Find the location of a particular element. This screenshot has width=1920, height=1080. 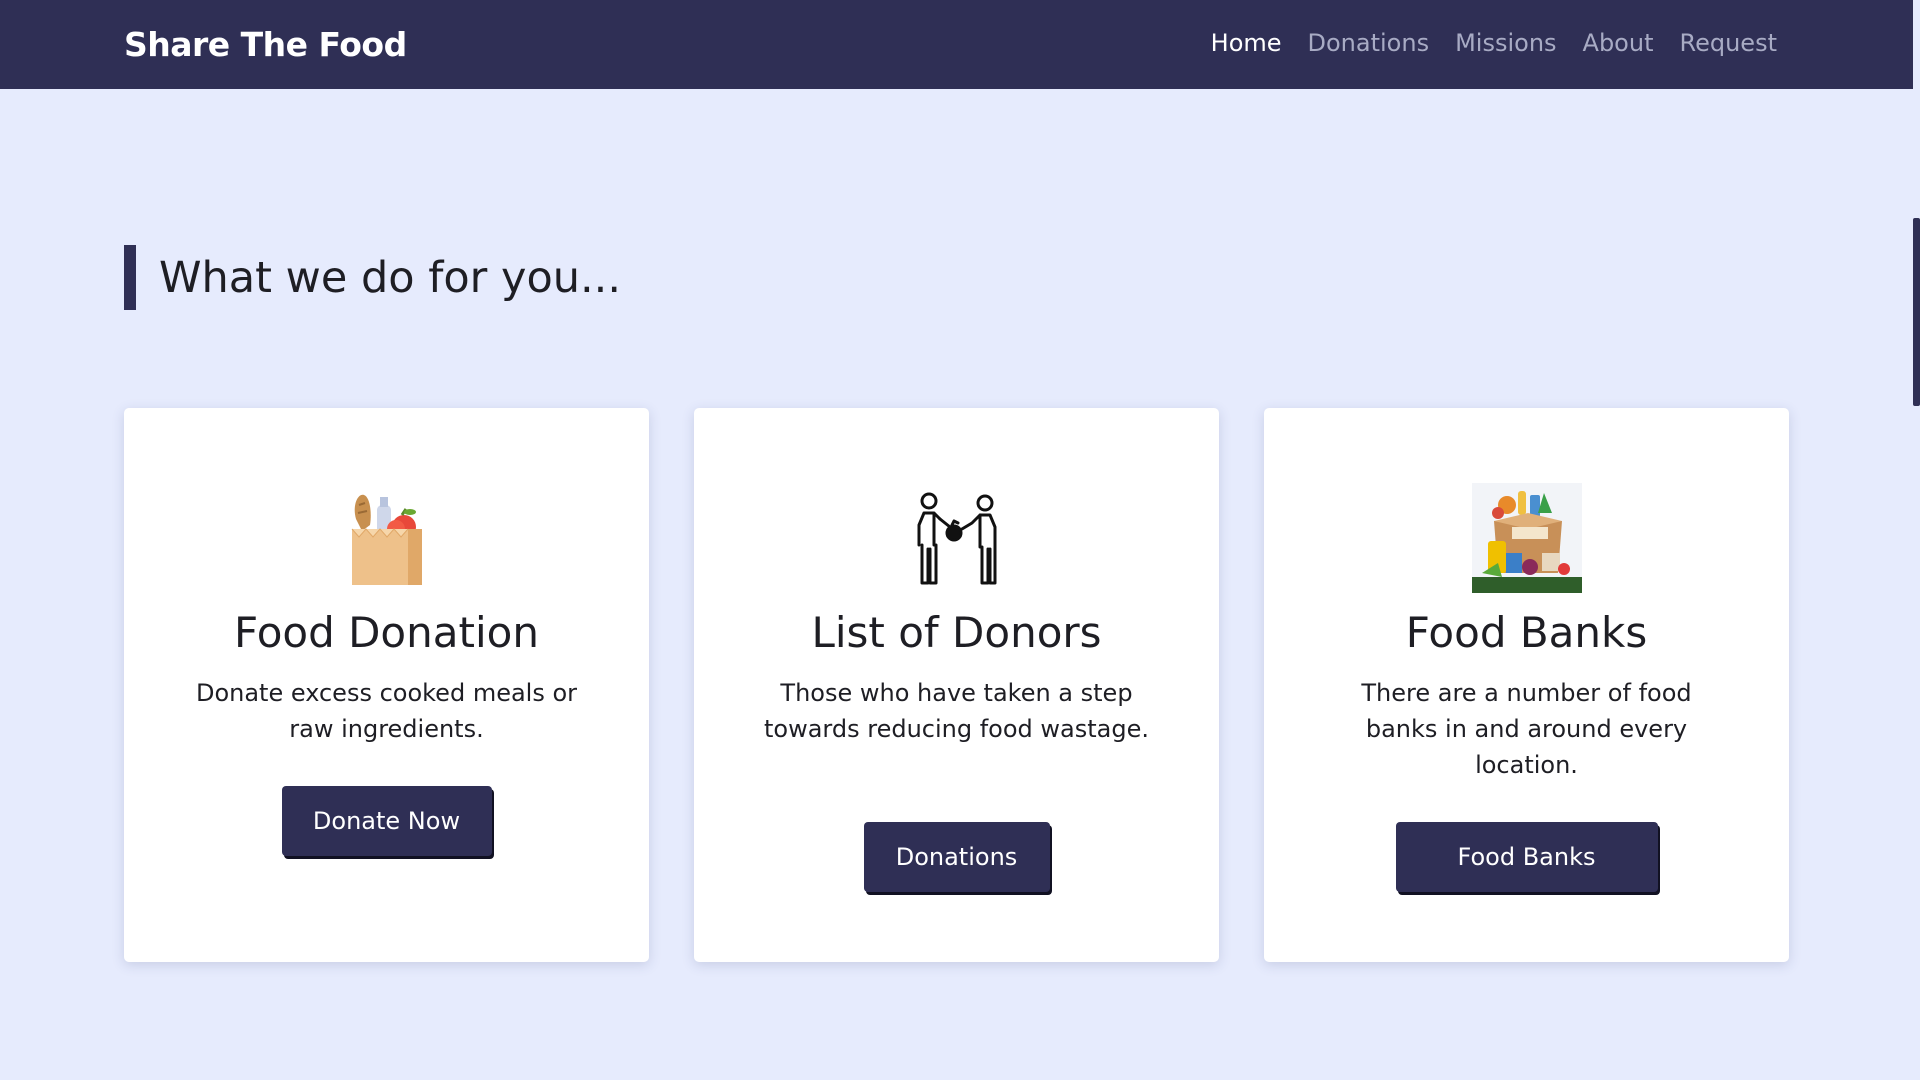

nav-link-missions: Missions is located at coordinates (1505, 43).